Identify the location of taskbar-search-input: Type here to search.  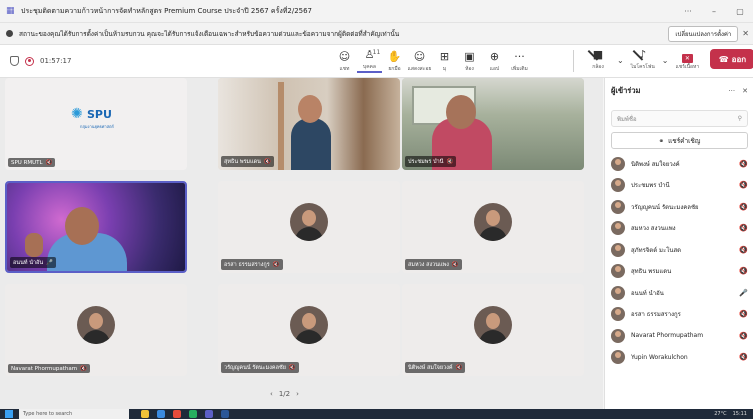
(74, 414).